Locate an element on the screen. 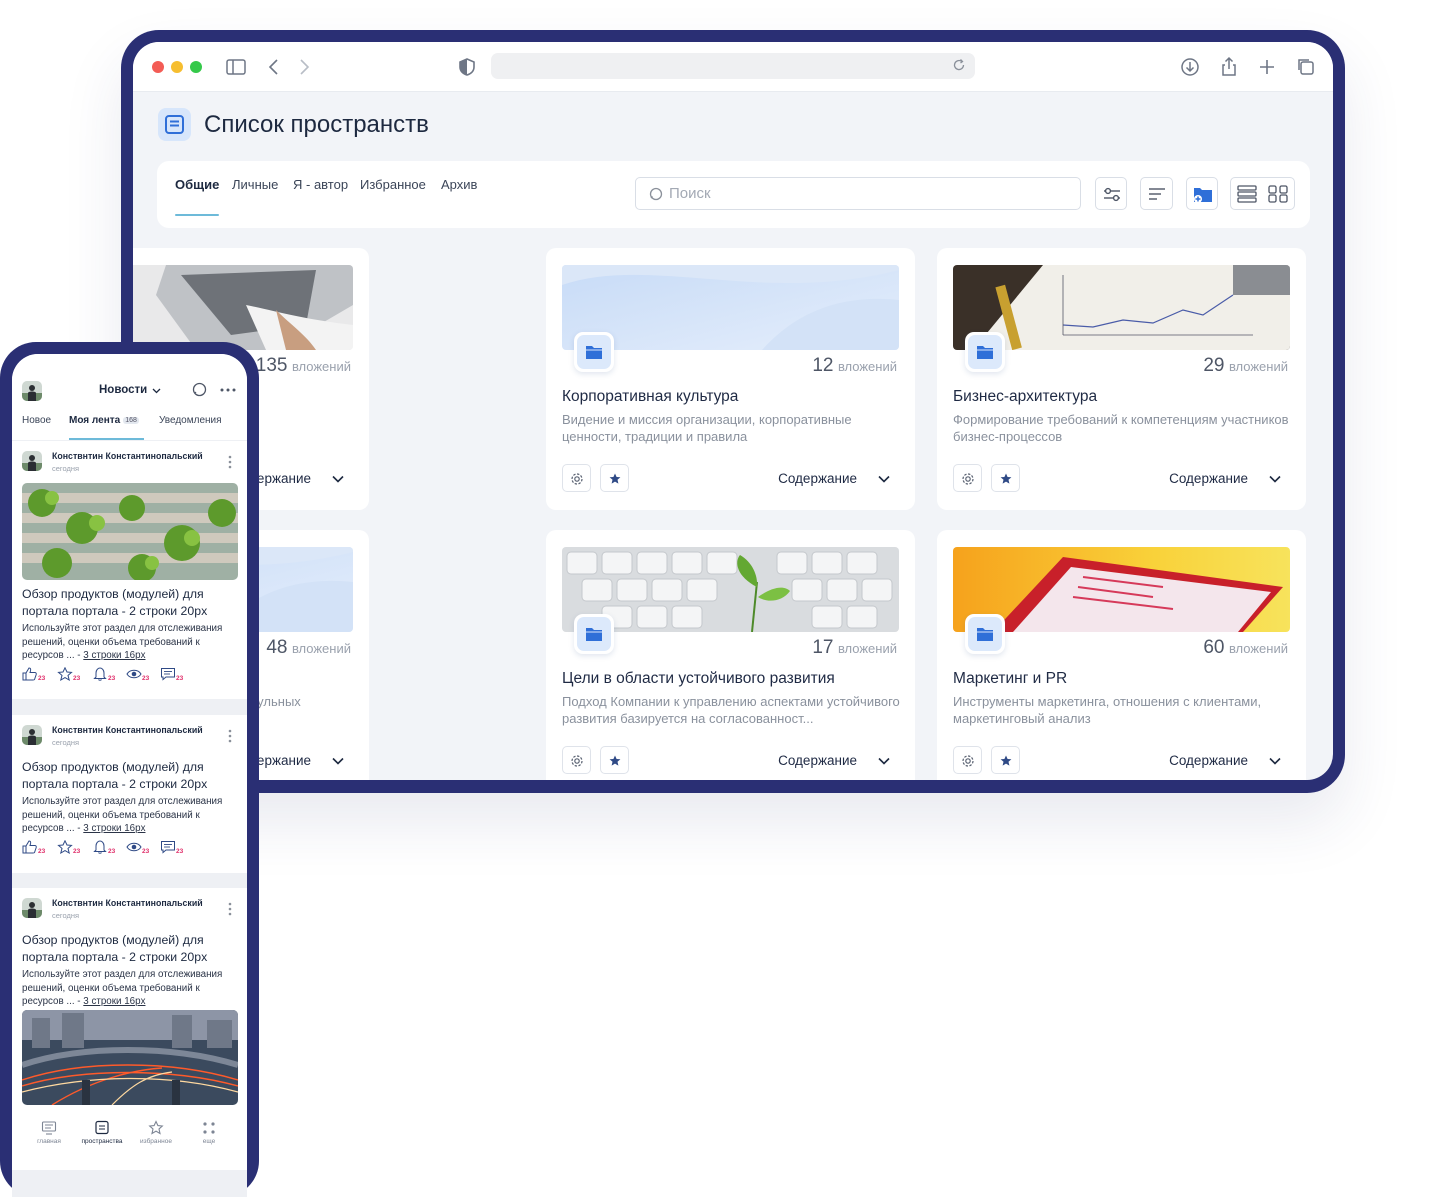 This screenshot has width=1432, height=1197. tab-personal: Личные is located at coordinates (255, 184).